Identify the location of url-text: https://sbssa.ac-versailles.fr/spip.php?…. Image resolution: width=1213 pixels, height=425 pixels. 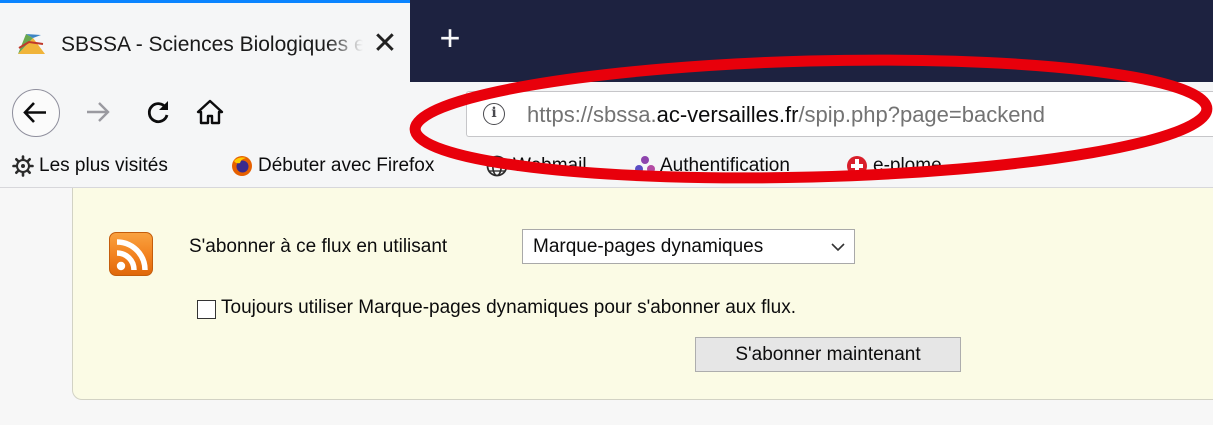
(786, 115).